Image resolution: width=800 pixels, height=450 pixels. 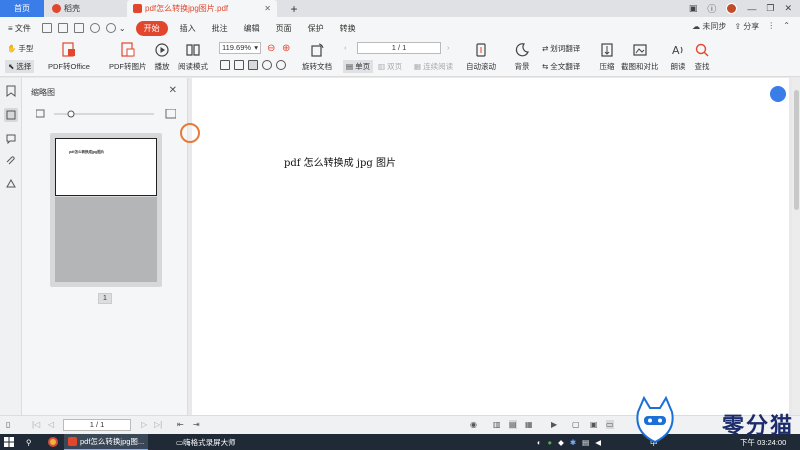 I want to click on signature-icon, so click(x=11, y=183).